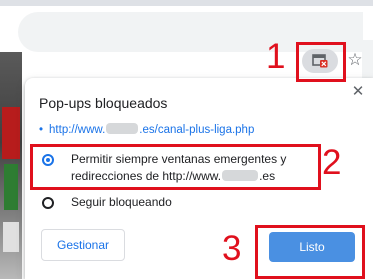  What do you see at coordinates (122, 128) in the screenshot?
I see `redacted-domain` at bounding box center [122, 128].